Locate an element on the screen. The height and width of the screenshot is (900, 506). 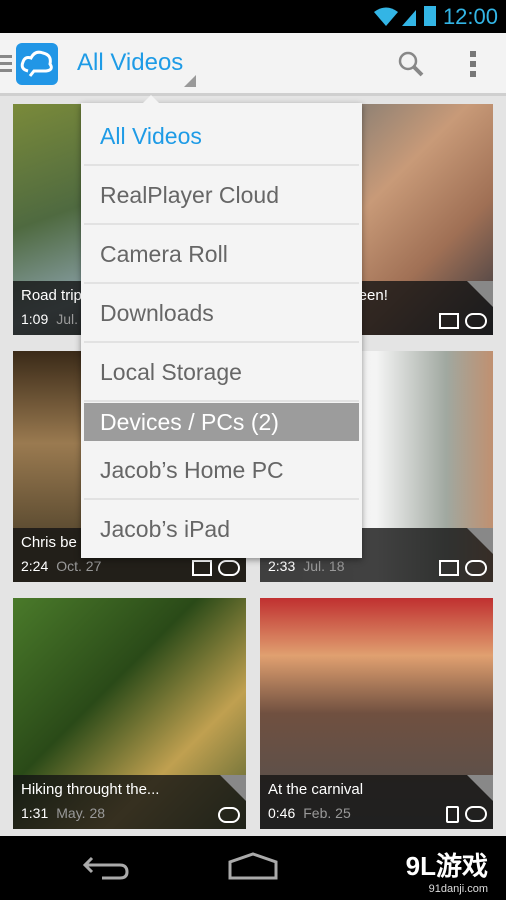
video-date: Jul. 18 is located at coordinates (324, 566).